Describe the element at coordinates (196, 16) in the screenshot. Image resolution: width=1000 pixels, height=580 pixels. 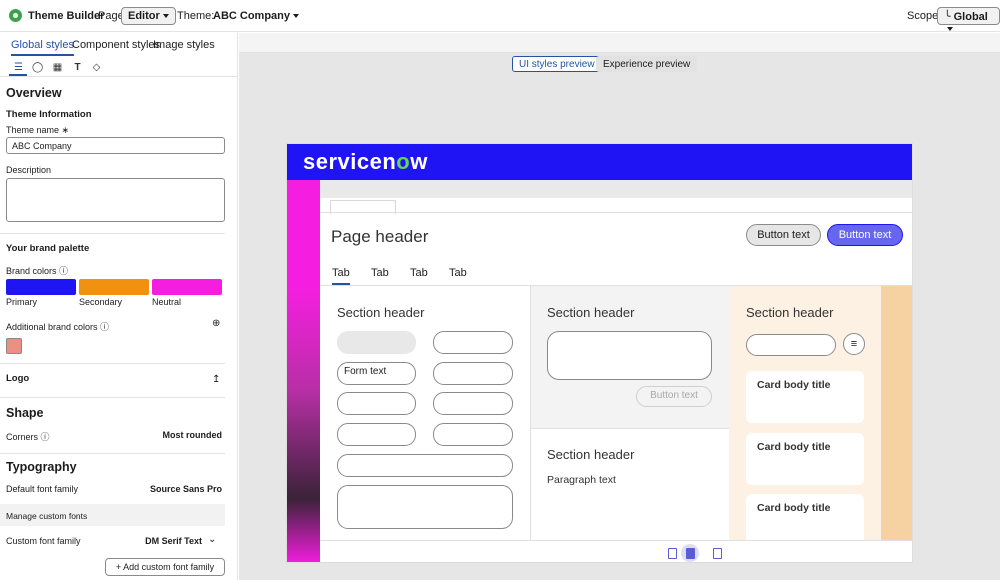
I see `theme-label: Theme:` at that location.